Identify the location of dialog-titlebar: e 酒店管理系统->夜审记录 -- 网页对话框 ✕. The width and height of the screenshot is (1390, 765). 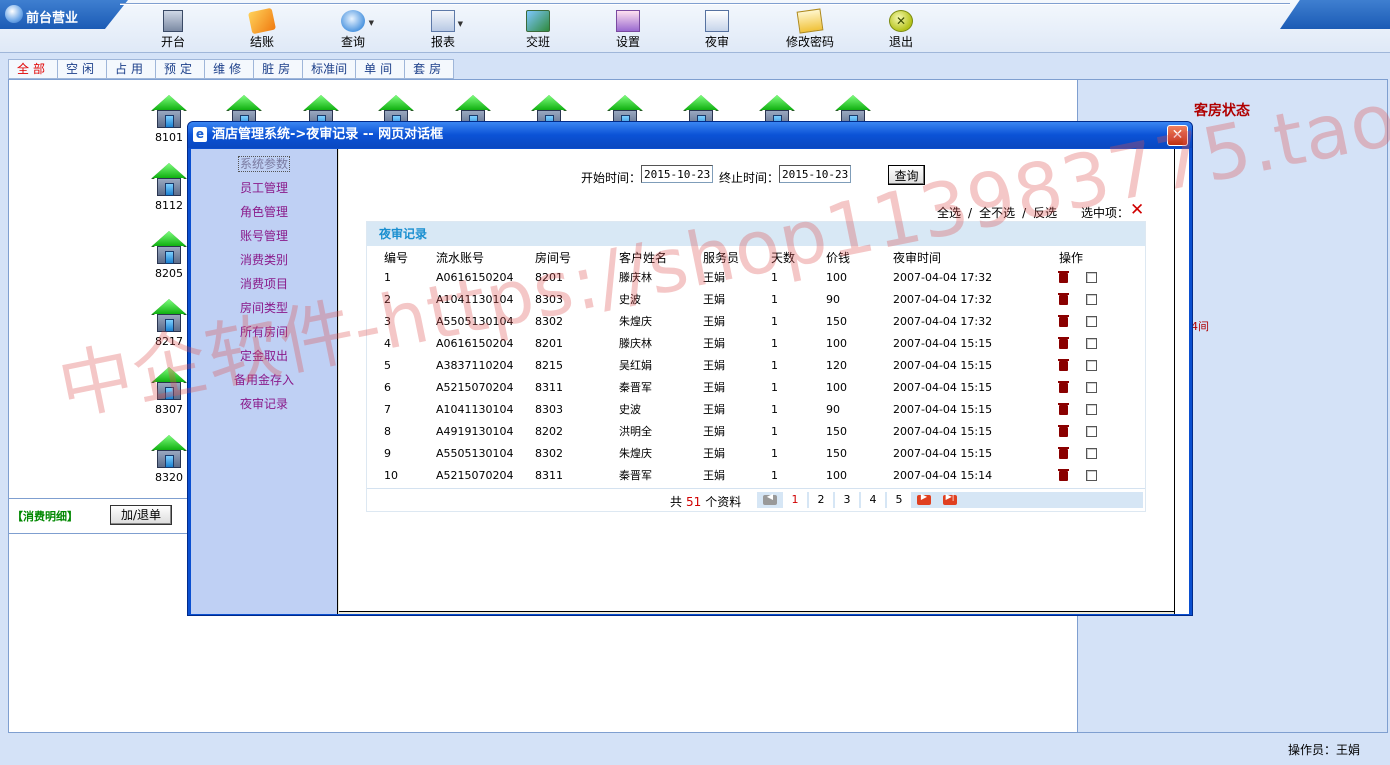
(690, 135).